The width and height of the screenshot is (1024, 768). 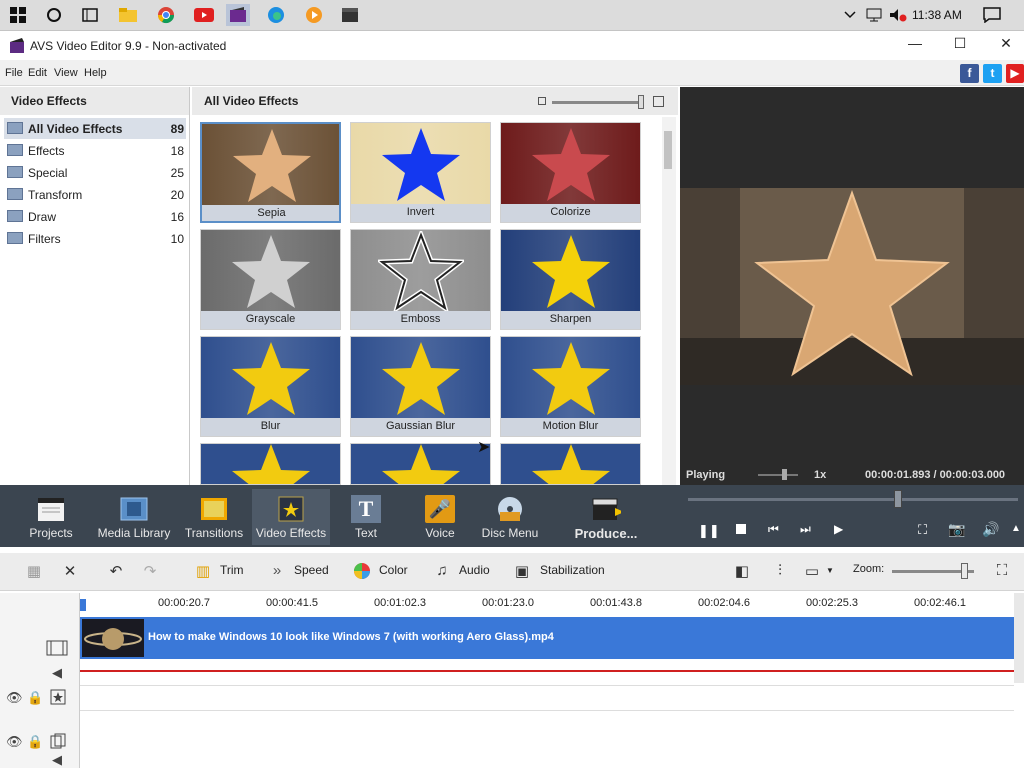 I want to click on search-circle-icon, so click(x=54, y=15).